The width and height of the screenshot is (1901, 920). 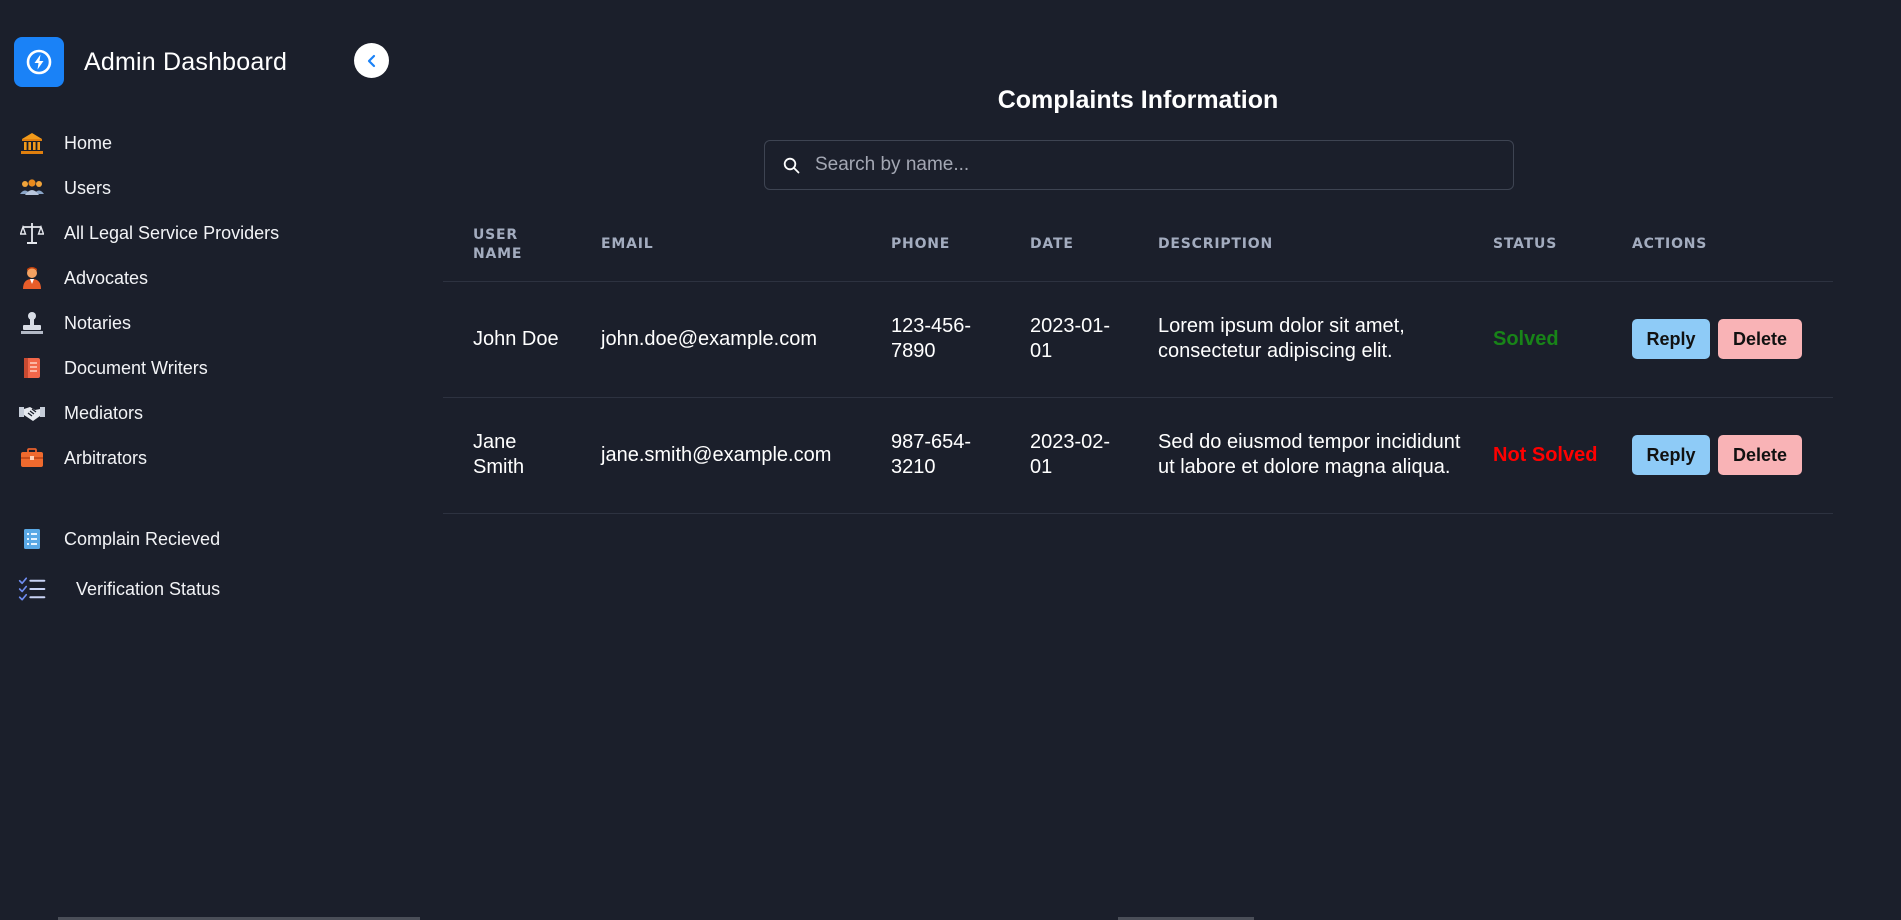 I want to click on cell-status: Not Solved, so click(x=1532, y=455).